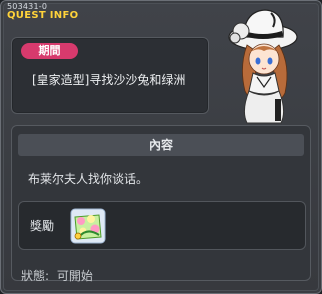  What do you see at coordinates (35, 276) in the screenshot?
I see `status-label: 狀態:` at bounding box center [35, 276].